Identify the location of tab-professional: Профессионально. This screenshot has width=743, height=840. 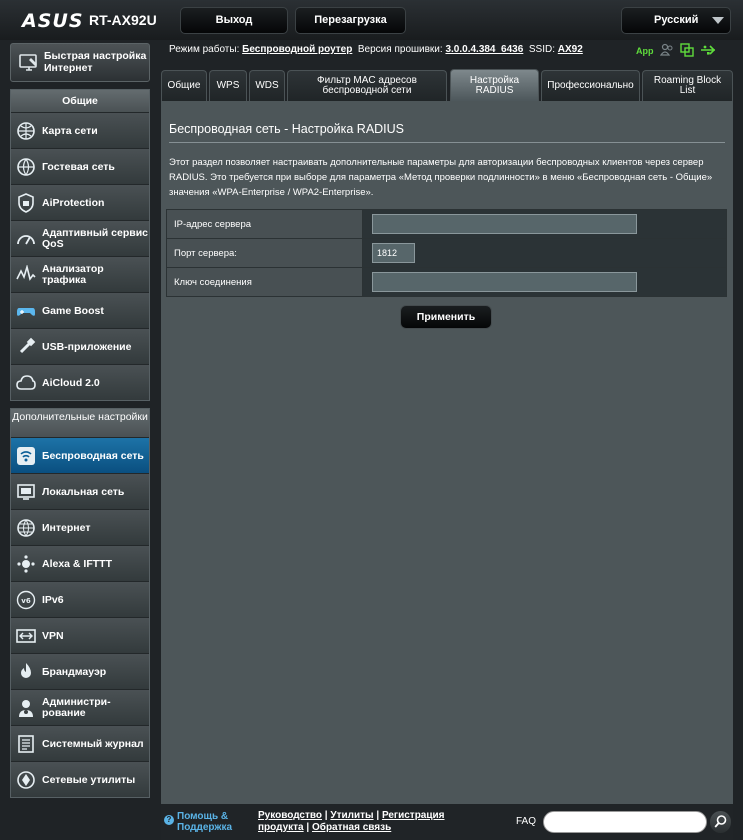
(590, 85).